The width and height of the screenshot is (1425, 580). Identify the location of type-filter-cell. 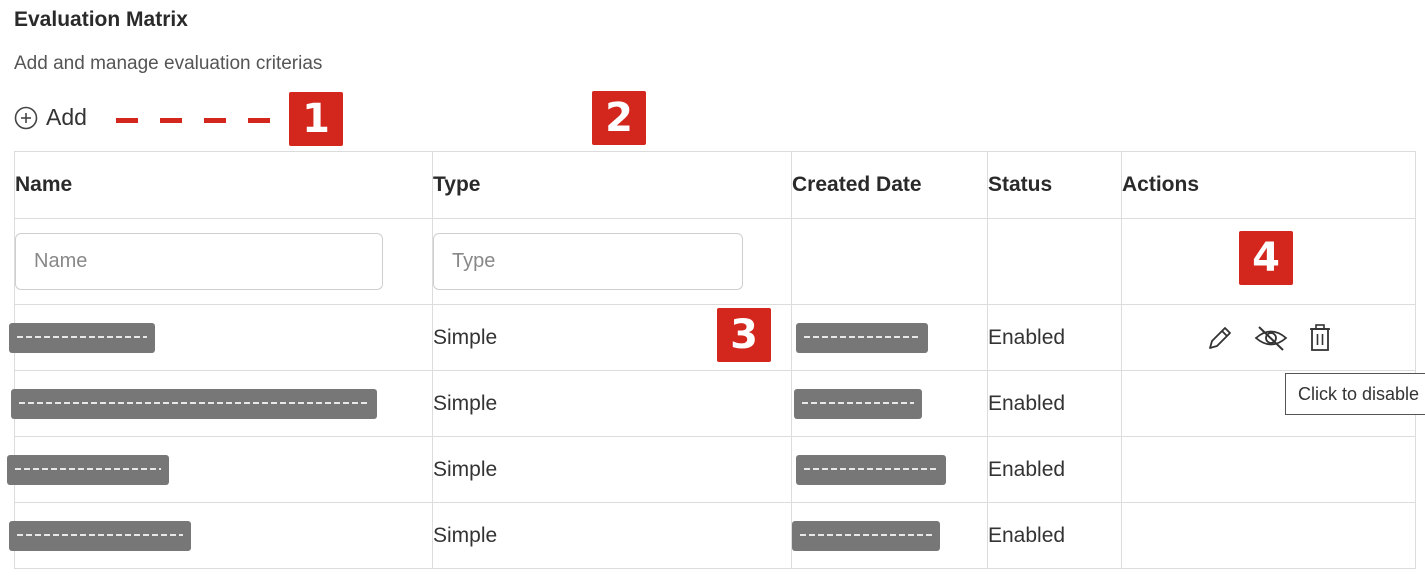
(612, 261).